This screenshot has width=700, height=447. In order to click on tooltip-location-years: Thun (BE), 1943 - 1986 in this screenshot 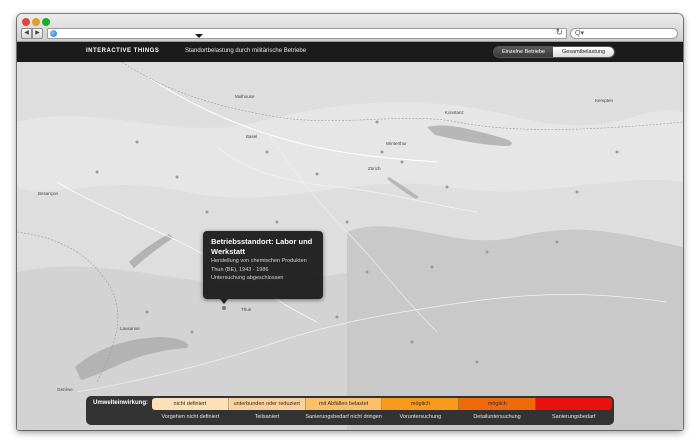, I will do `click(240, 269)`.